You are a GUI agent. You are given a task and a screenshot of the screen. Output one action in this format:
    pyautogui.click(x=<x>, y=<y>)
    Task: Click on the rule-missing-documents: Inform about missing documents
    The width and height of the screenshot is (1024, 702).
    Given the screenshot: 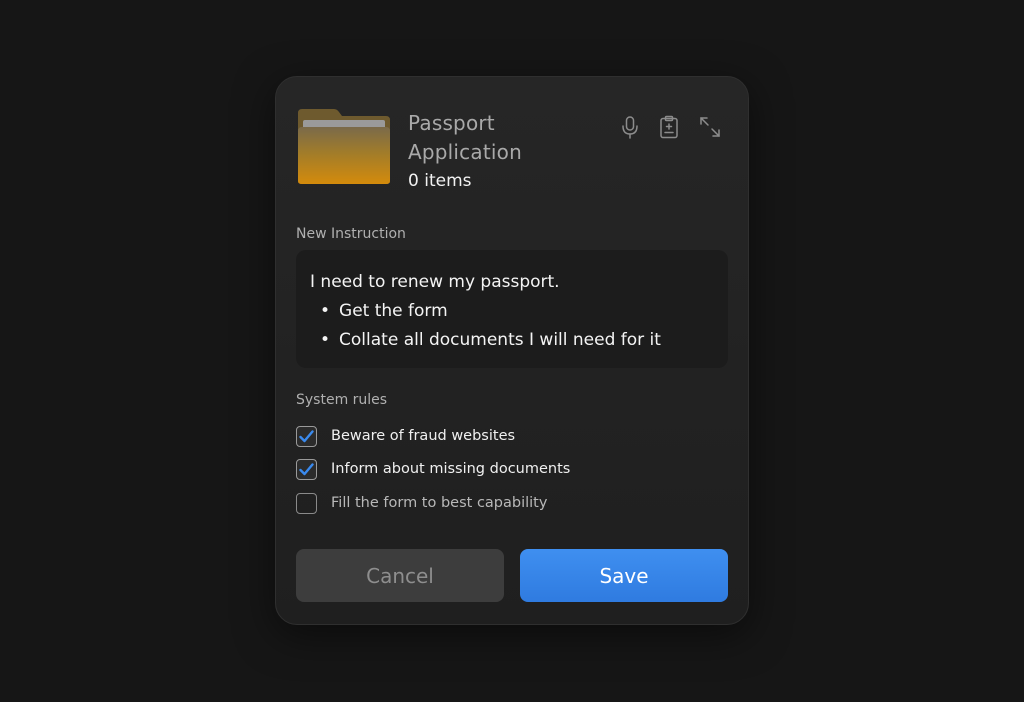 What is the action you would take?
    pyautogui.click(x=433, y=469)
    